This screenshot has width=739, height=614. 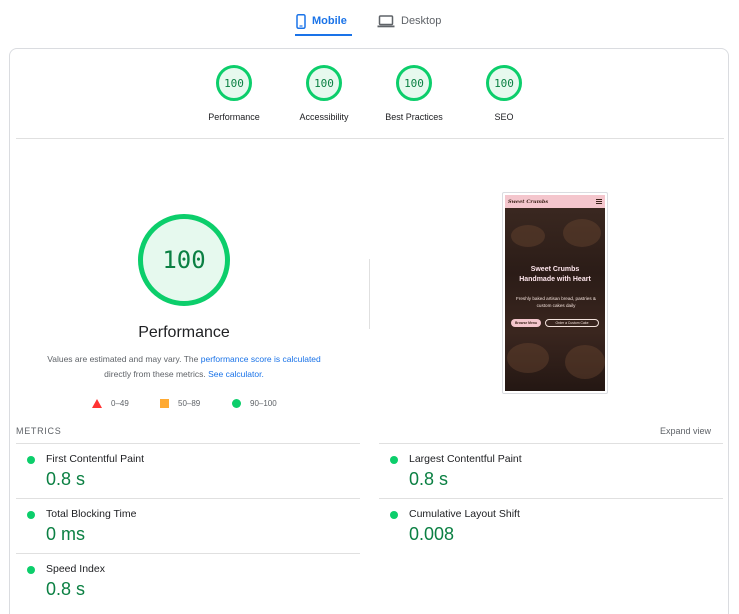 I want to click on gauge-performance-score: 100, so click(x=234, y=83).